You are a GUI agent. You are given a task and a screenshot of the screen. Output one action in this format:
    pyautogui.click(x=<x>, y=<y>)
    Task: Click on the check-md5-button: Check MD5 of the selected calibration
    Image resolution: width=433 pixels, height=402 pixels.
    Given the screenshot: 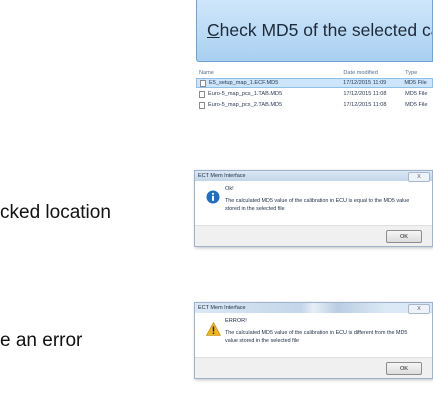 What is the action you would take?
    pyautogui.click(x=314, y=31)
    